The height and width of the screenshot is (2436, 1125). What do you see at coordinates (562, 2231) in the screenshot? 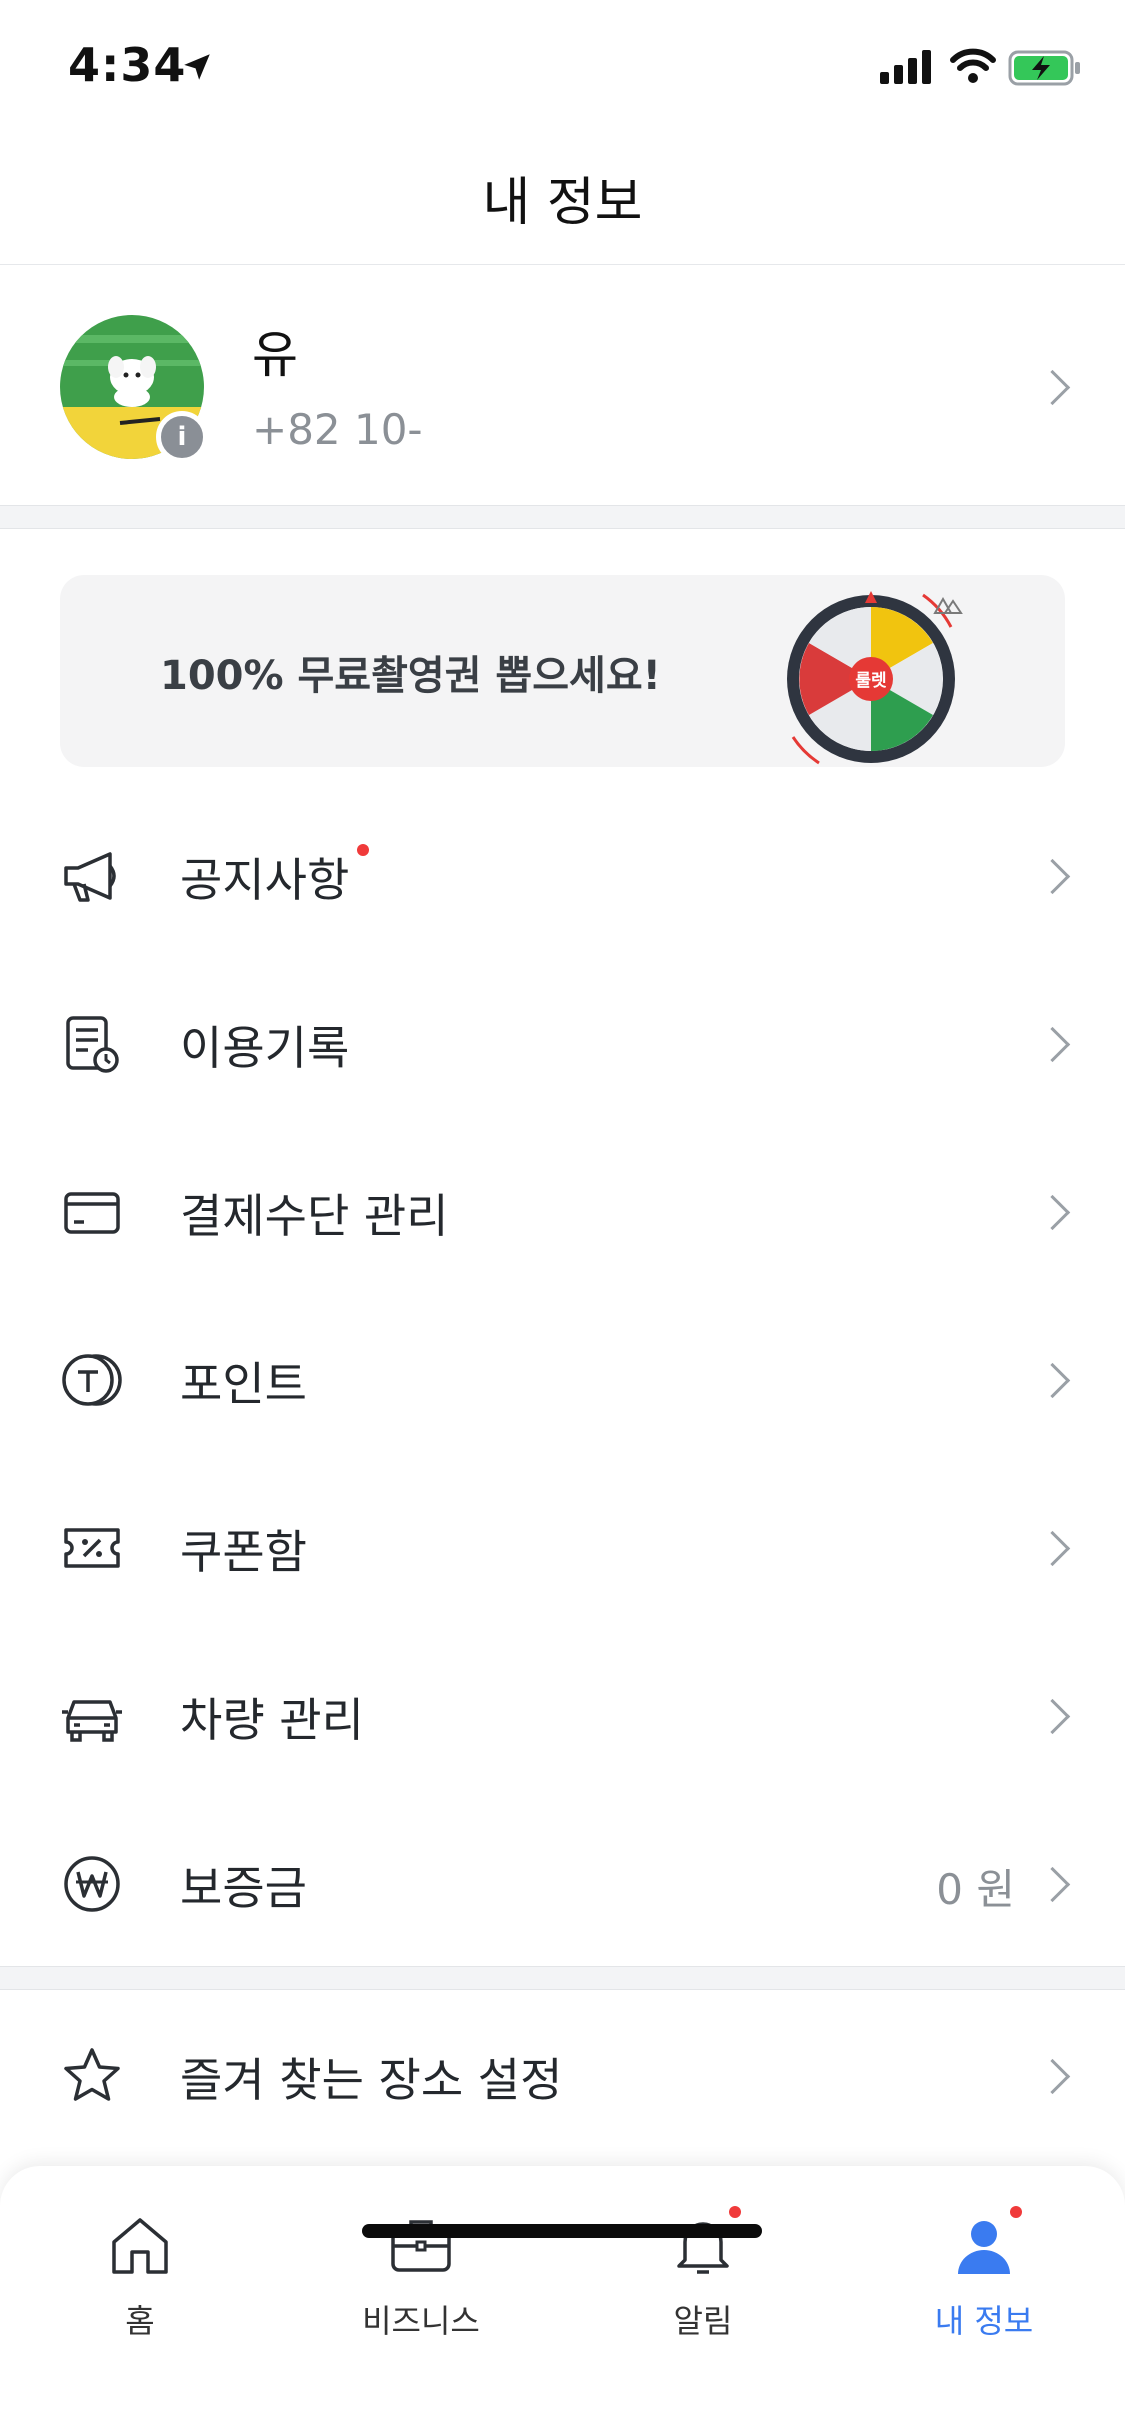
I see `home-indicator` at bounding box center [562, 2231].